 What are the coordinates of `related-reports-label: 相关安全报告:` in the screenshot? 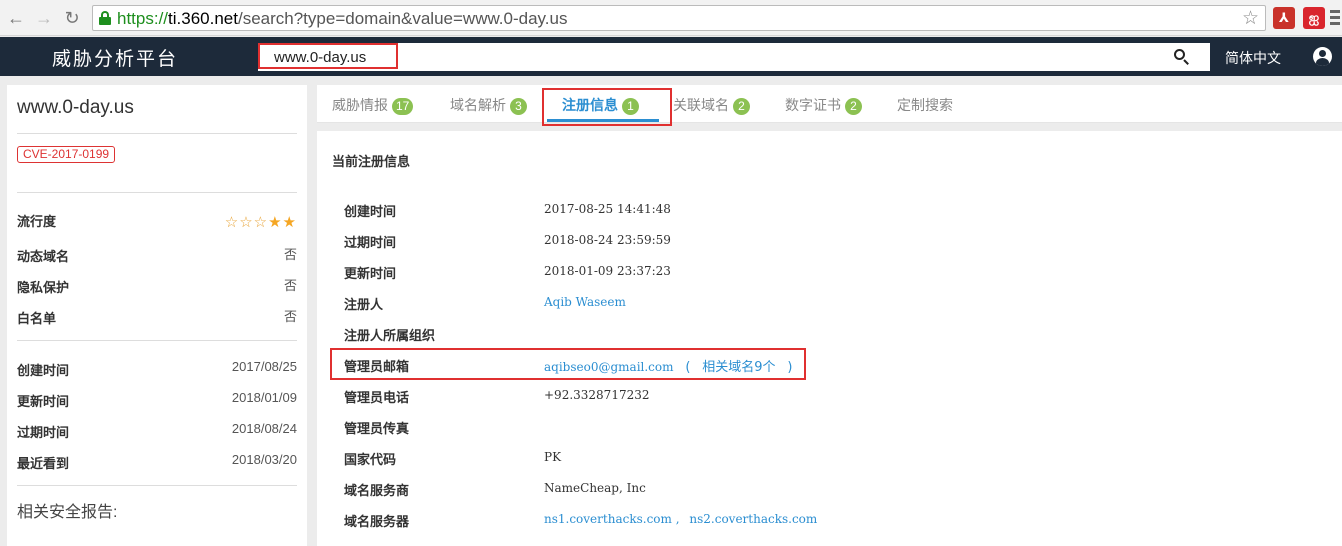 It's located at (67, 512).